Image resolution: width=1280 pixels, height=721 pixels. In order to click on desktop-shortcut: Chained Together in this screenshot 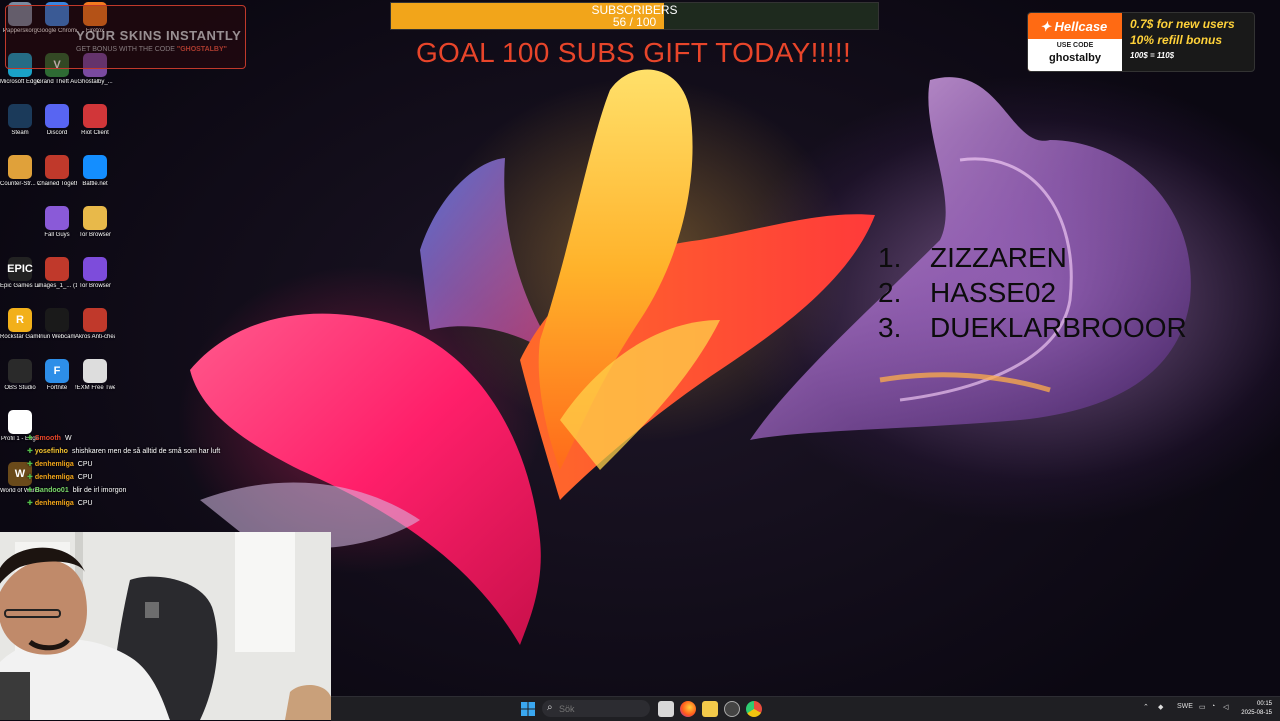, I will do `click(57, 171)`.